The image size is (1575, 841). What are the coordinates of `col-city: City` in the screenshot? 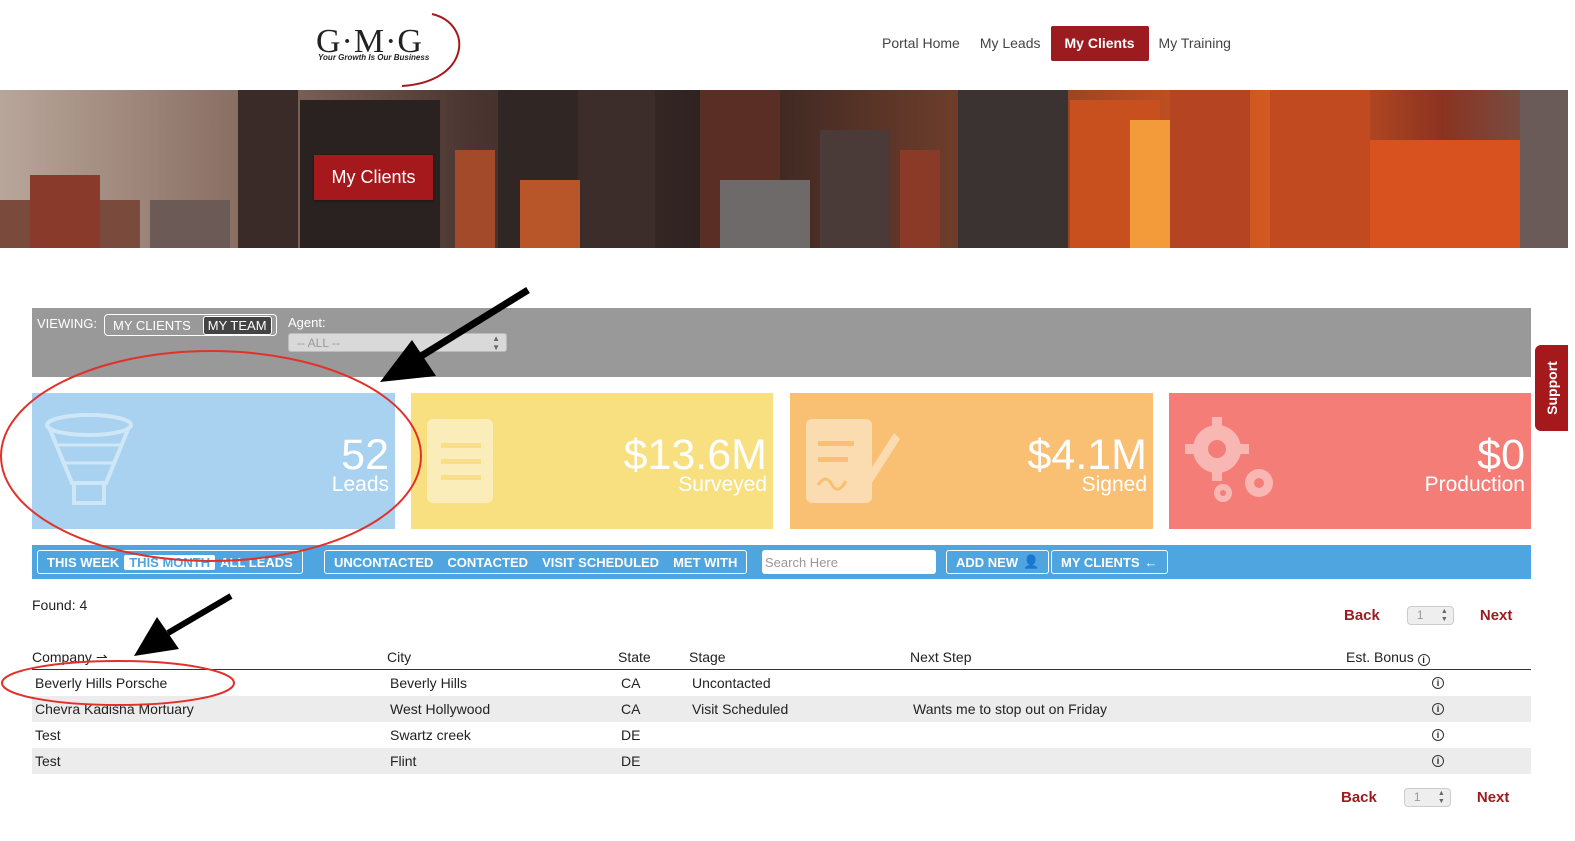 It's located at (399, 657).